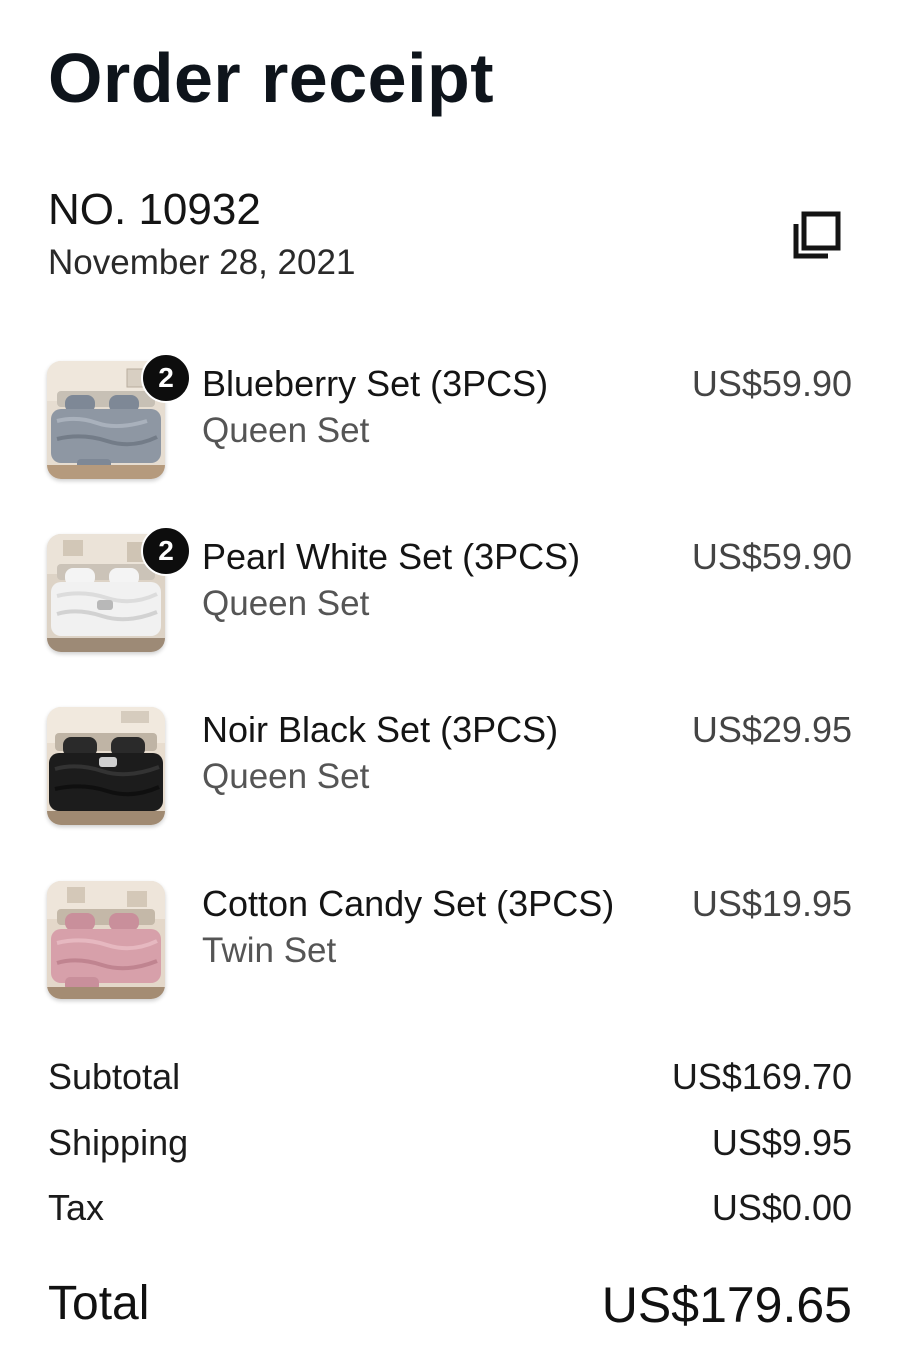  Describe the element at coordinates (114, 1076) in the screenshot. I see `subtotal-label: Subtotal` at that location.